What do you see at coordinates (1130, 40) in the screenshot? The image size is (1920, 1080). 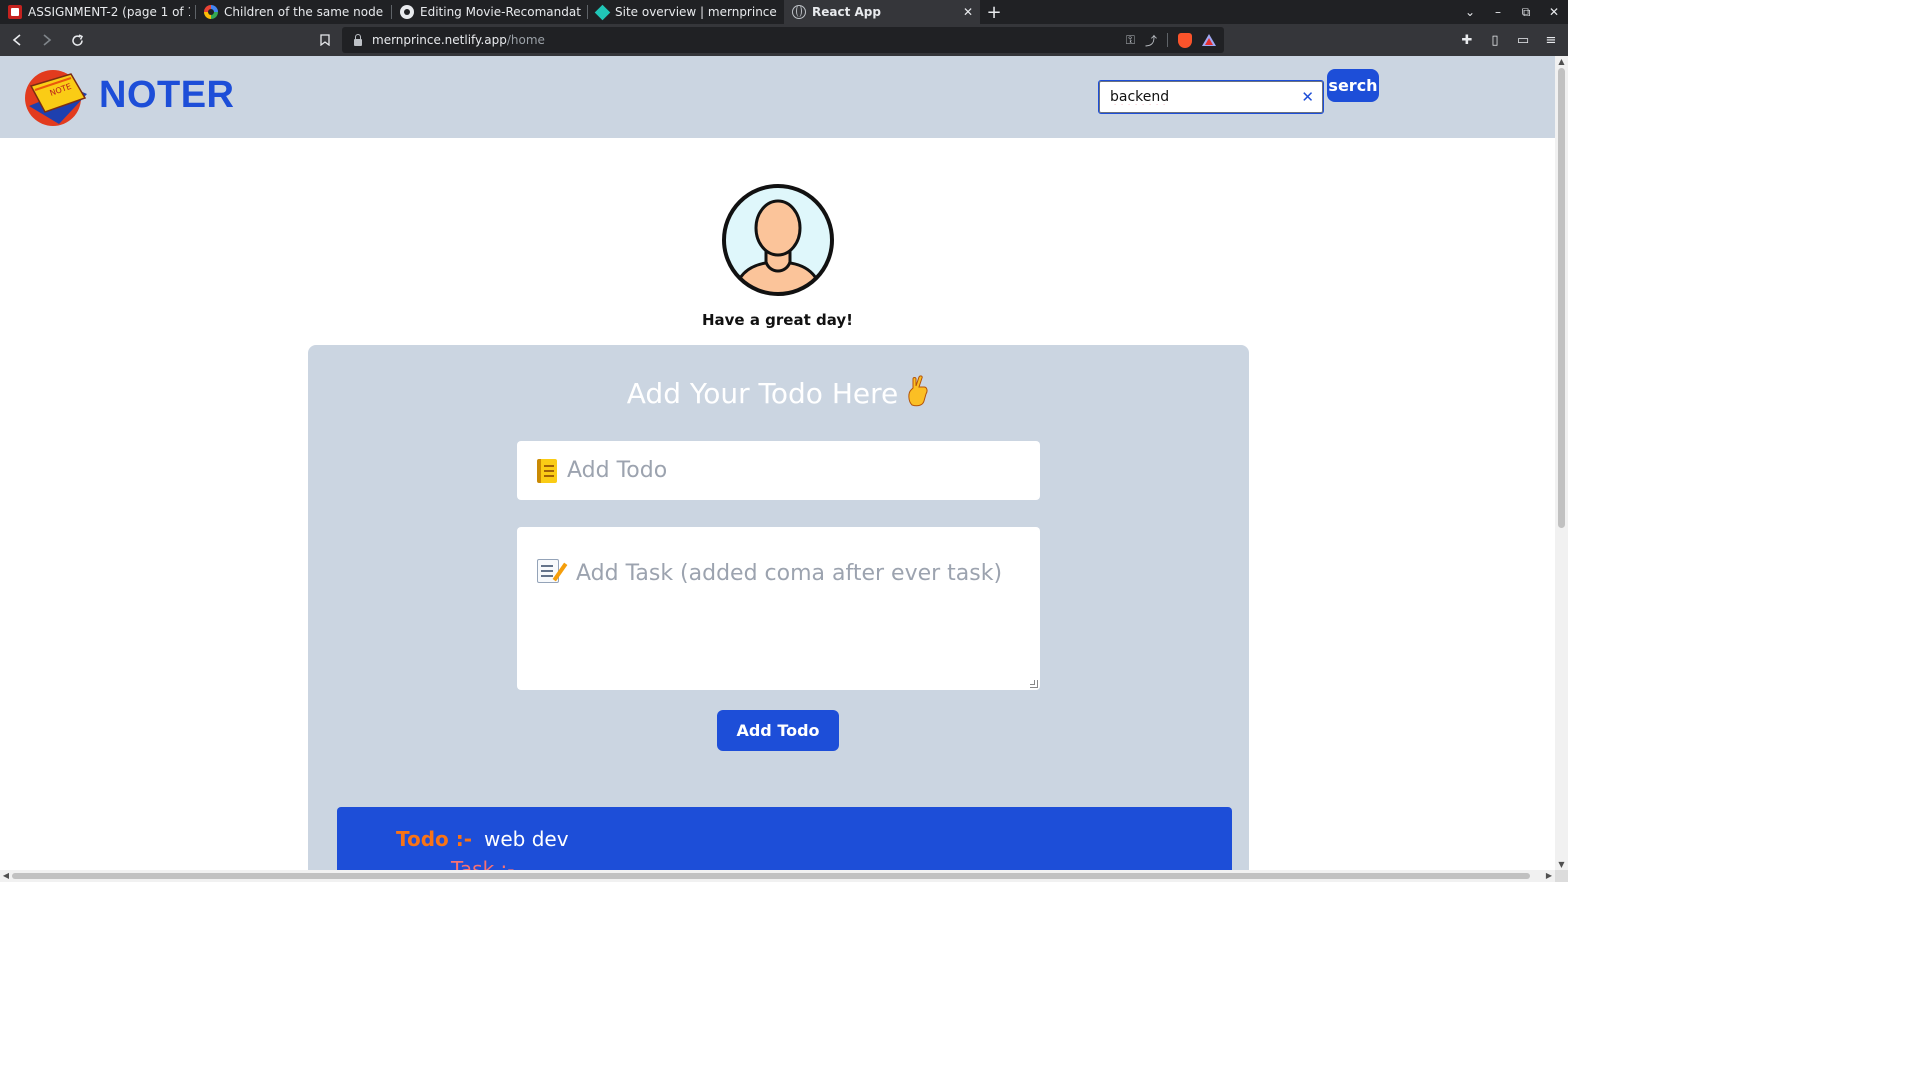 I see `key-icon: ⚿` at bounding box center [1130, 40].